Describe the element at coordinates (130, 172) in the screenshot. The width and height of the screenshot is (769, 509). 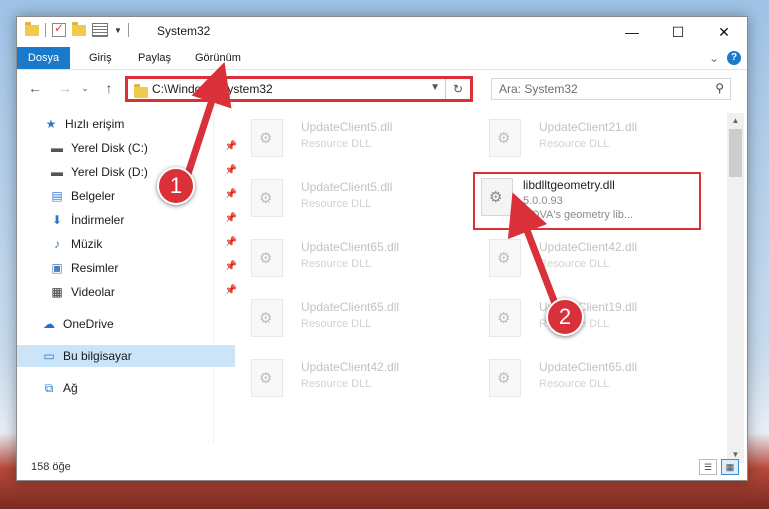
I see `sidebar-item-drive-d: ▬ Yerel Disk (D:) 📌` at that location.